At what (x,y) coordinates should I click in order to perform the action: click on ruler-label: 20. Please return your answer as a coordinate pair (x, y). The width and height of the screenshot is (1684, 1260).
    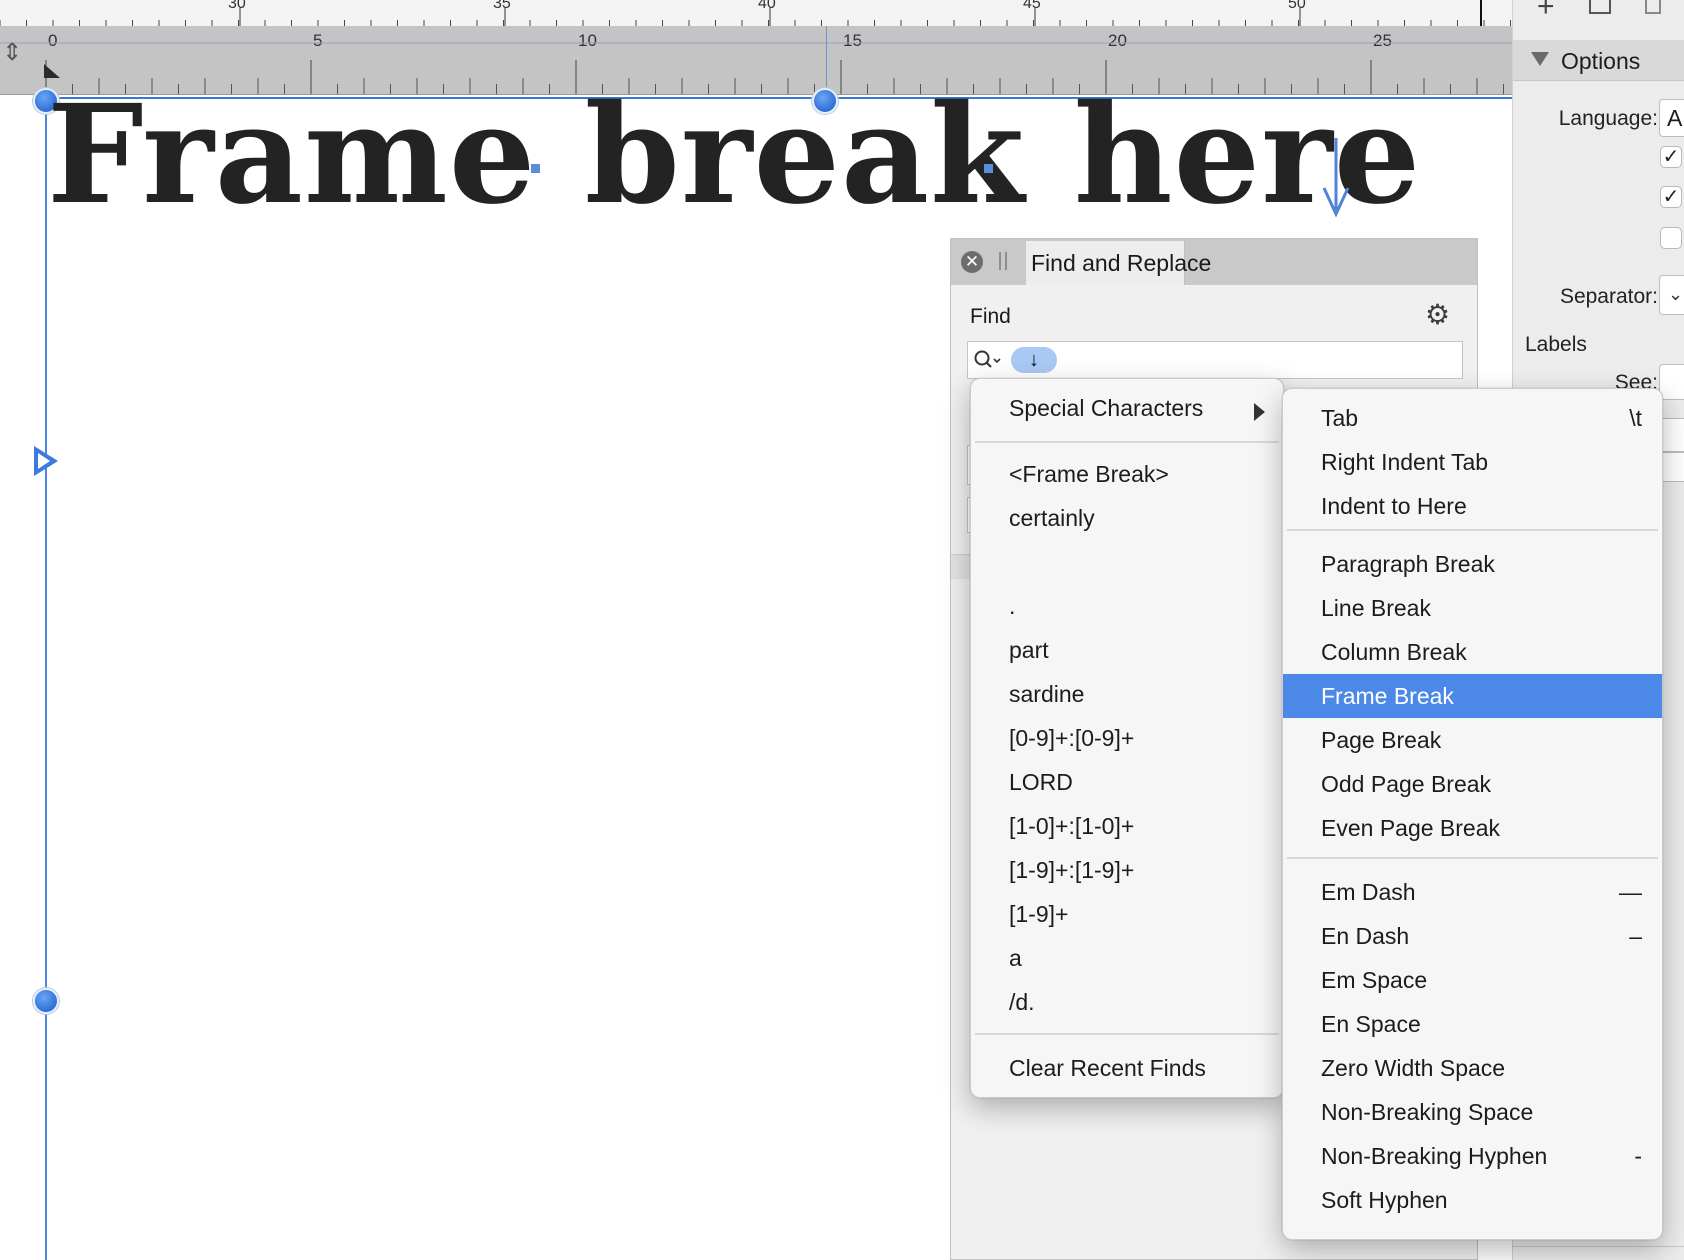
    Looking at the image, I should click on (1117, 40).